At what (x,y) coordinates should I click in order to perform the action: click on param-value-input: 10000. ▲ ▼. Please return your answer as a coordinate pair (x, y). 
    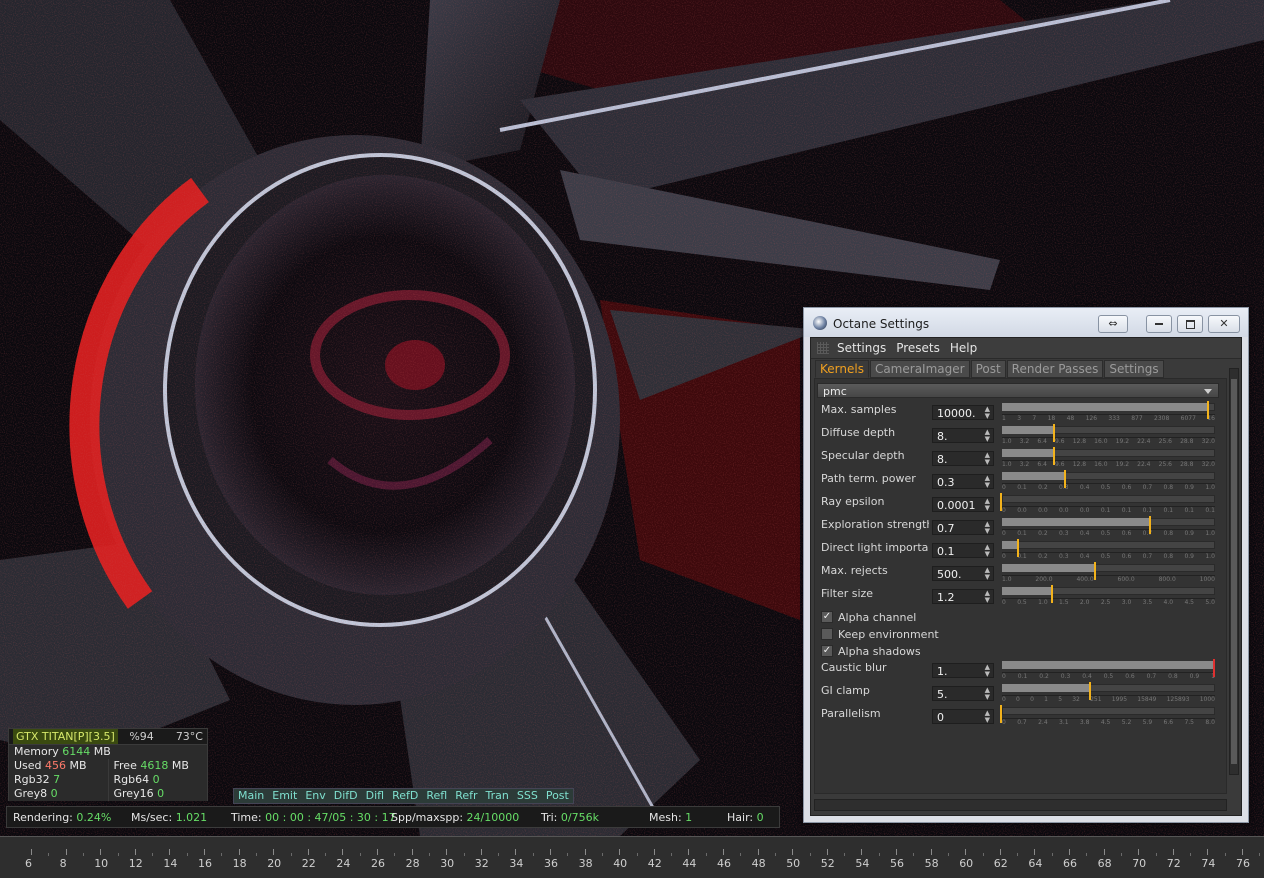
    Looking at the image, I should click on (963, 412).